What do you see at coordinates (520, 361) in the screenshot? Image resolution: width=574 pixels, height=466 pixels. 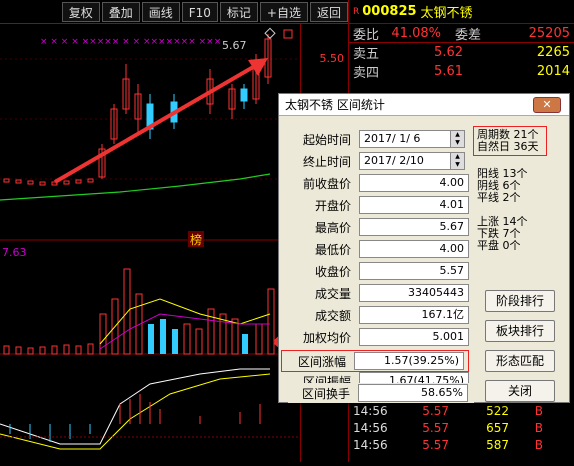 I see `pattern-match-button: 形态匹配` at bounding box center [520, 361].